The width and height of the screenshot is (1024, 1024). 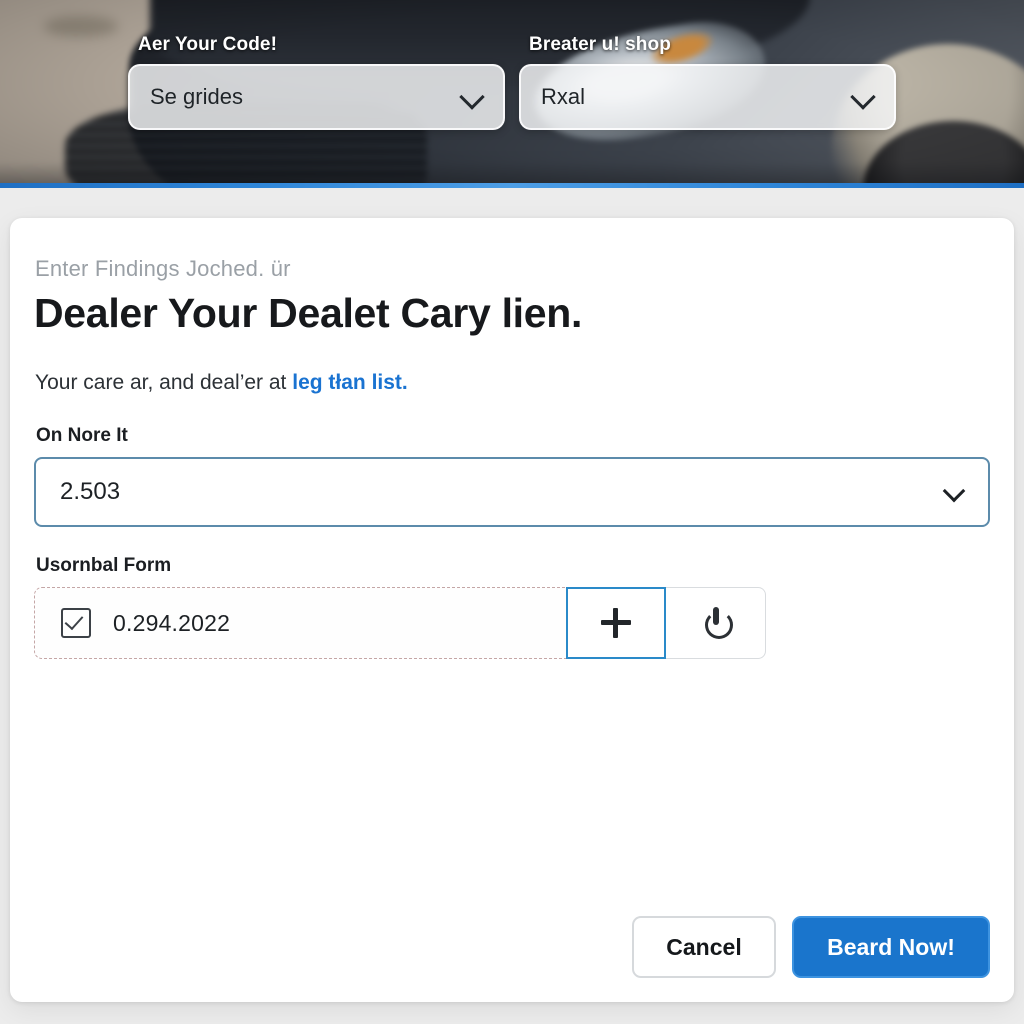 What do you see at coordinates (104, 566) in the screenshot?
I see `combo-field-label: Usornbal Form` at bounding box center [104, 566].